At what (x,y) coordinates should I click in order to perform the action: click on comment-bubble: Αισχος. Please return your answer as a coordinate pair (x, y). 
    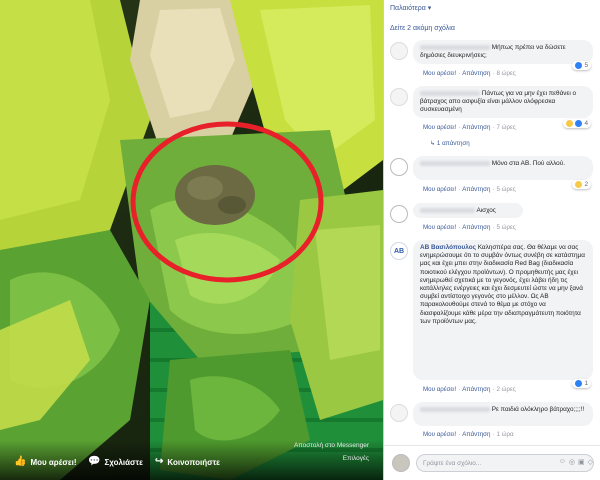
    Looking at the image, I should click on (468, 210).